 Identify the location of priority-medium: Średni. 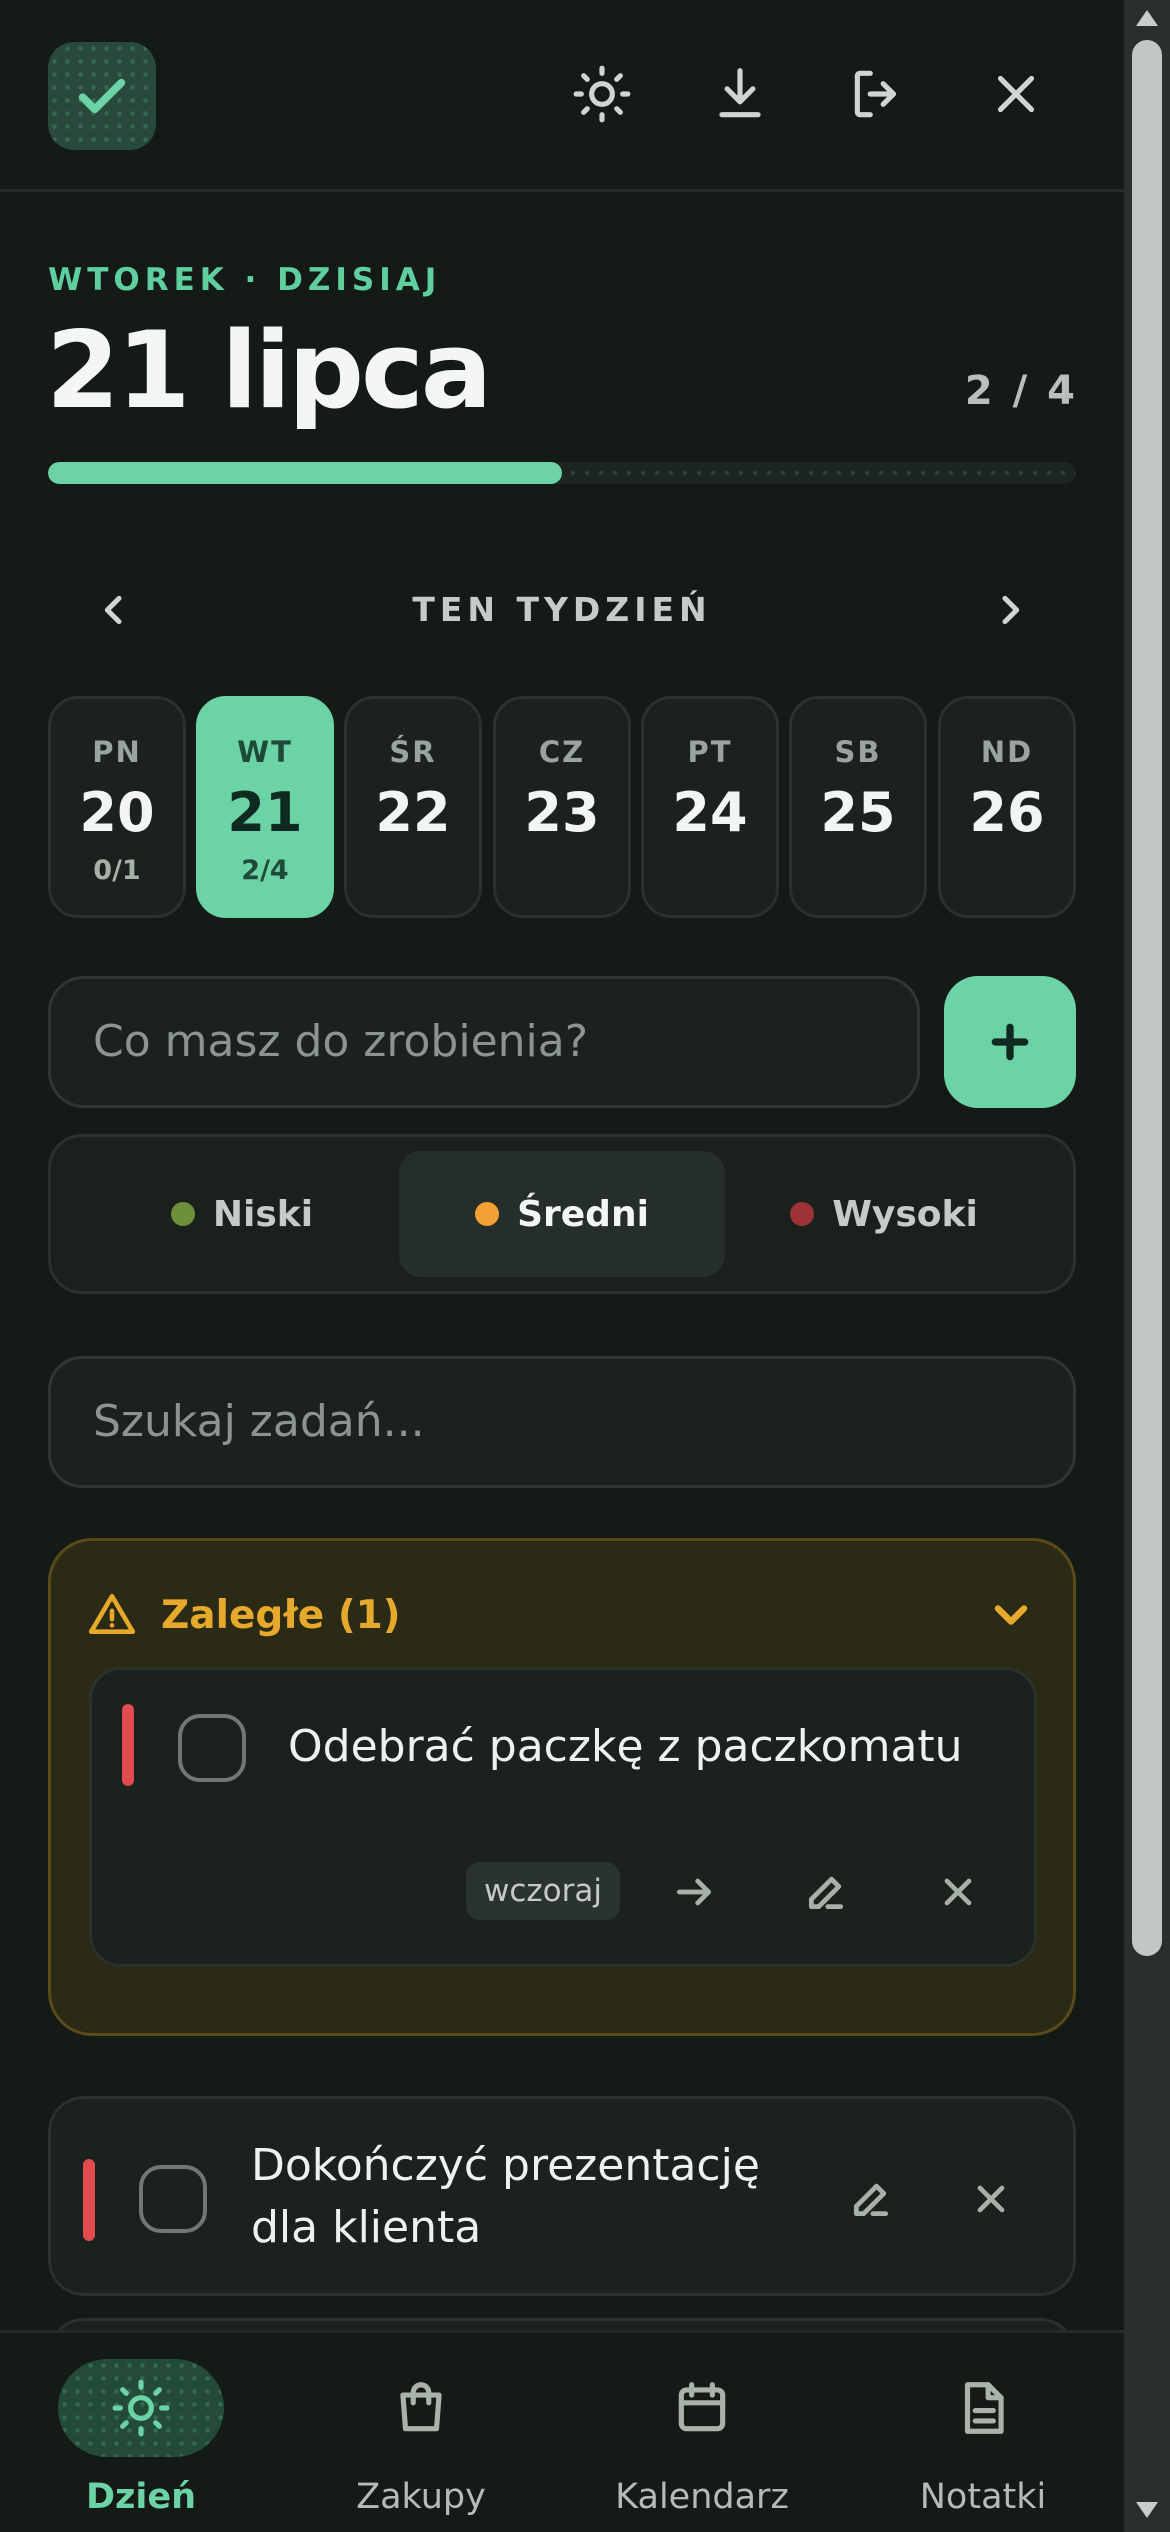
(562, 1214).